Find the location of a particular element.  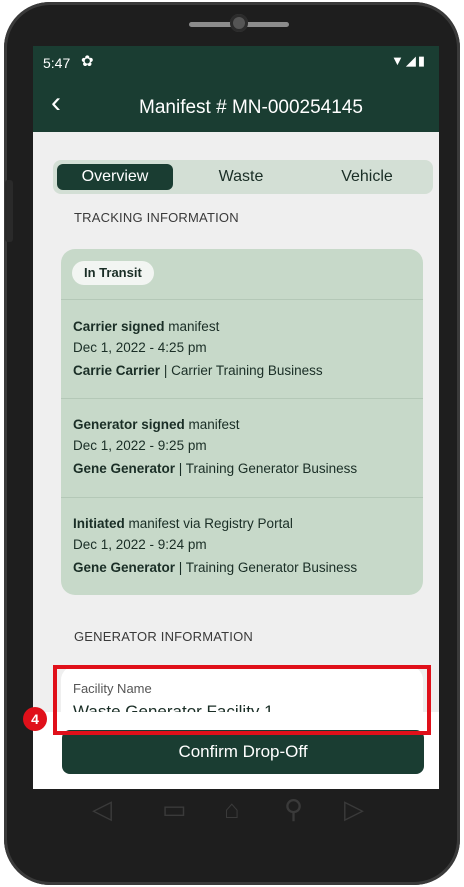

app-bar: ‹ Manifest # MN-000254145 is located at coordinates (236, 106).